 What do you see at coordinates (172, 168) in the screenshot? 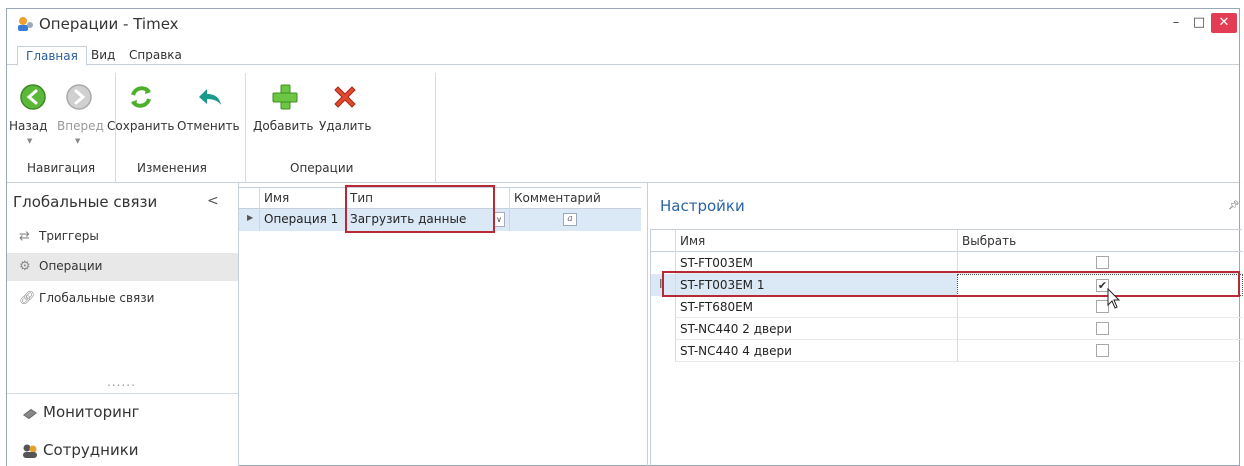
I see `group-changes-label: Изменения` at bounding box center [172, 168].